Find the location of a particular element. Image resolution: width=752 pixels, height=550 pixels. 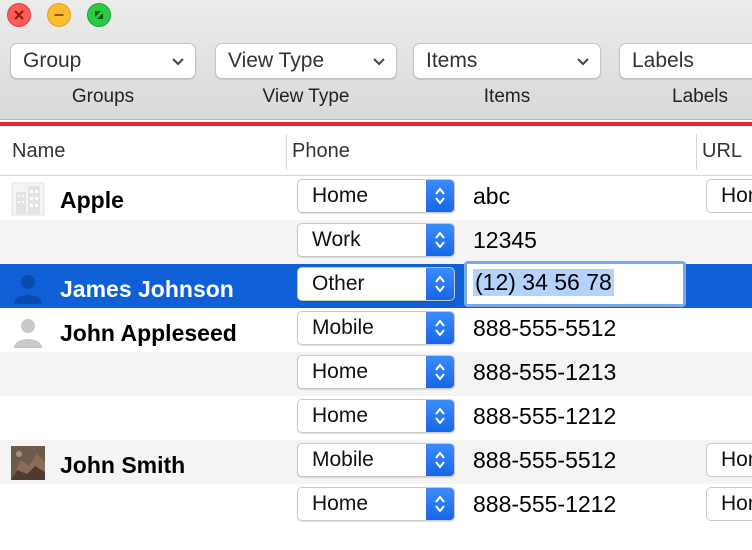

toolbar-accent-line is located at coordinates (376, 124).